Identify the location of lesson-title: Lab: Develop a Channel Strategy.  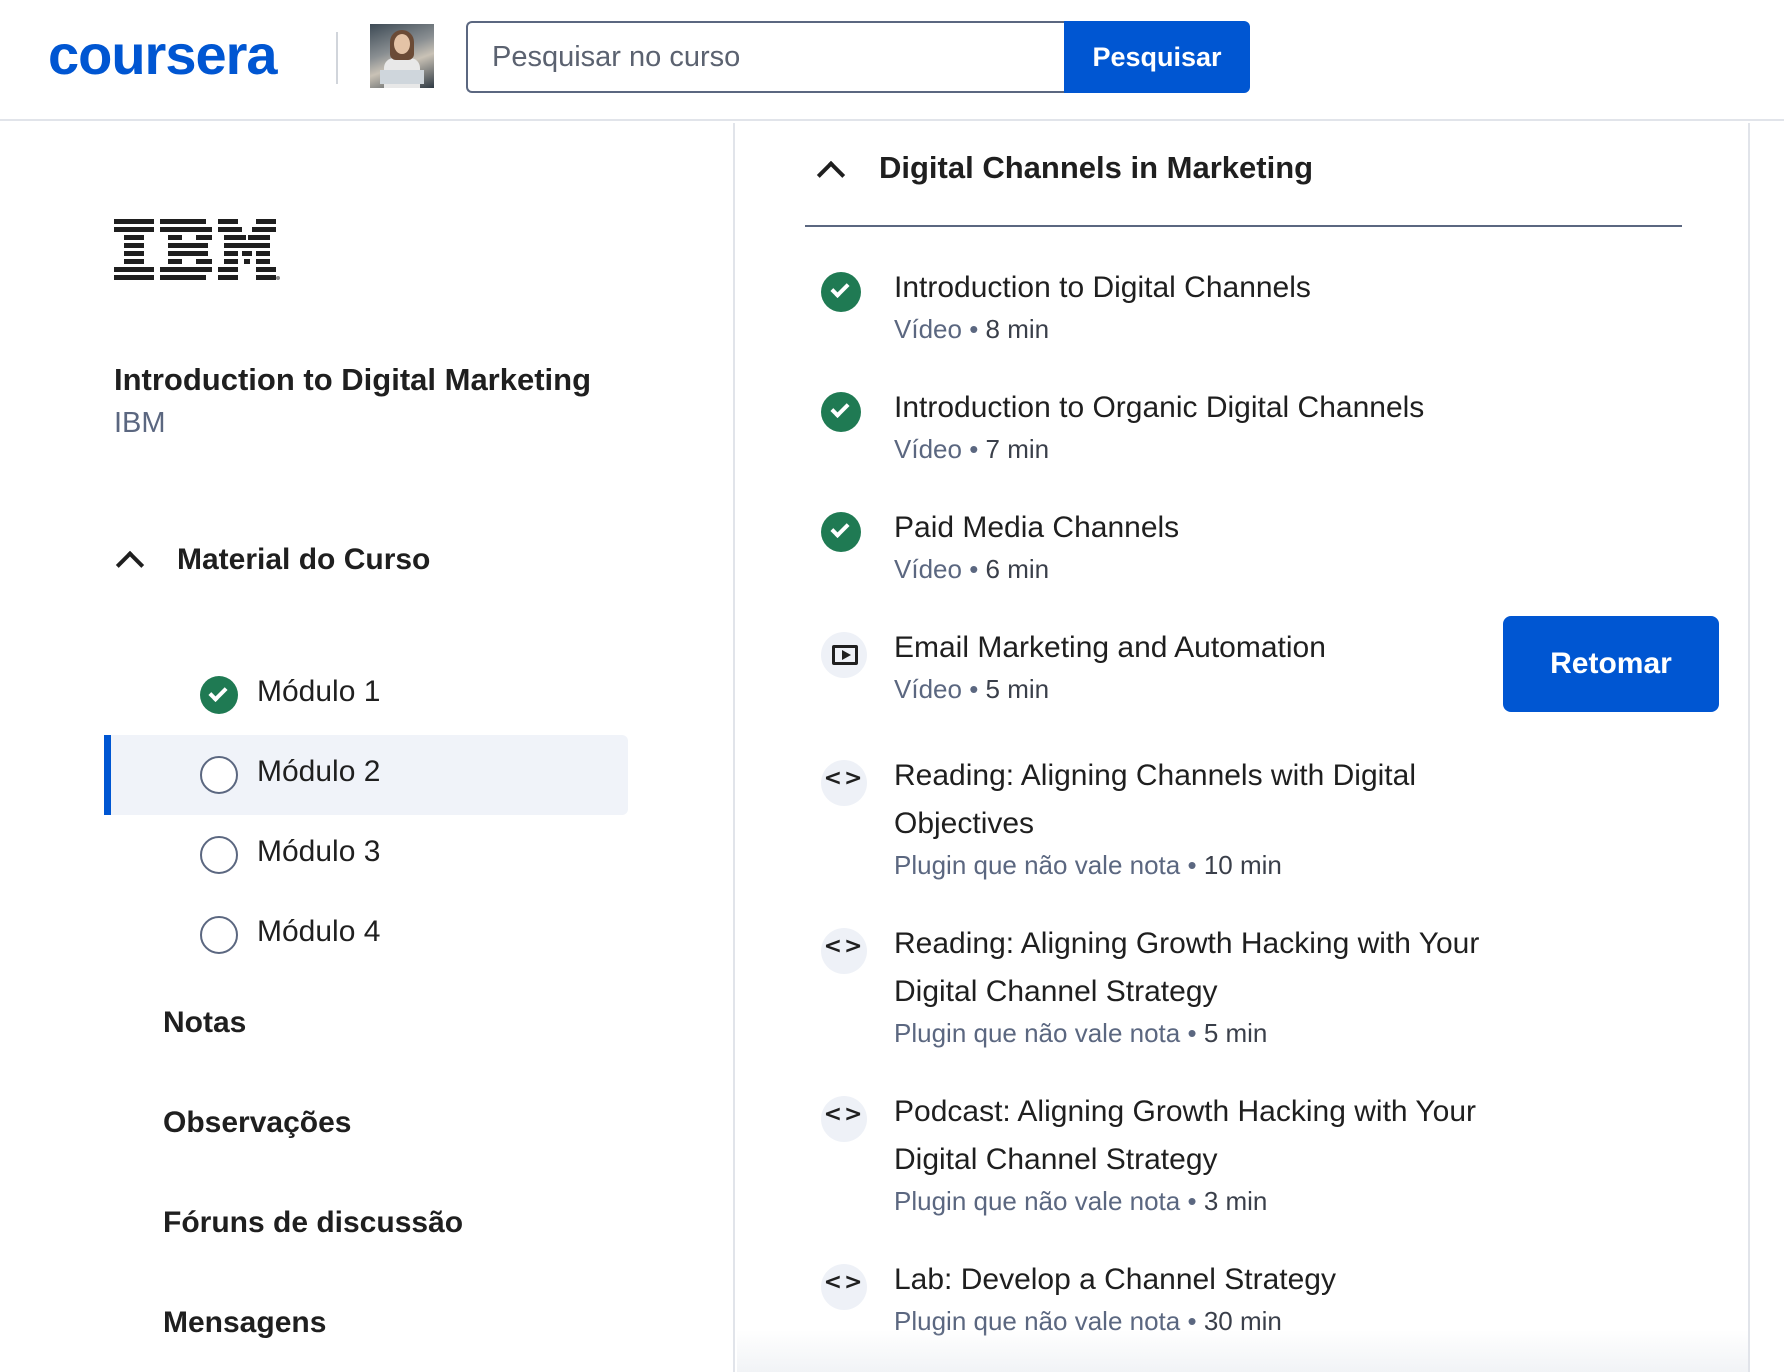
(1115, 1279).